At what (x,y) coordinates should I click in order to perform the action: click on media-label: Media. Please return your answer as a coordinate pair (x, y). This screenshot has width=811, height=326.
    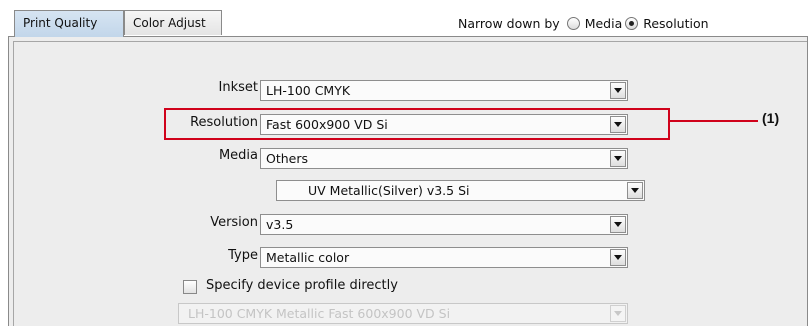
    Looking at the image, I should click on (238, 155).